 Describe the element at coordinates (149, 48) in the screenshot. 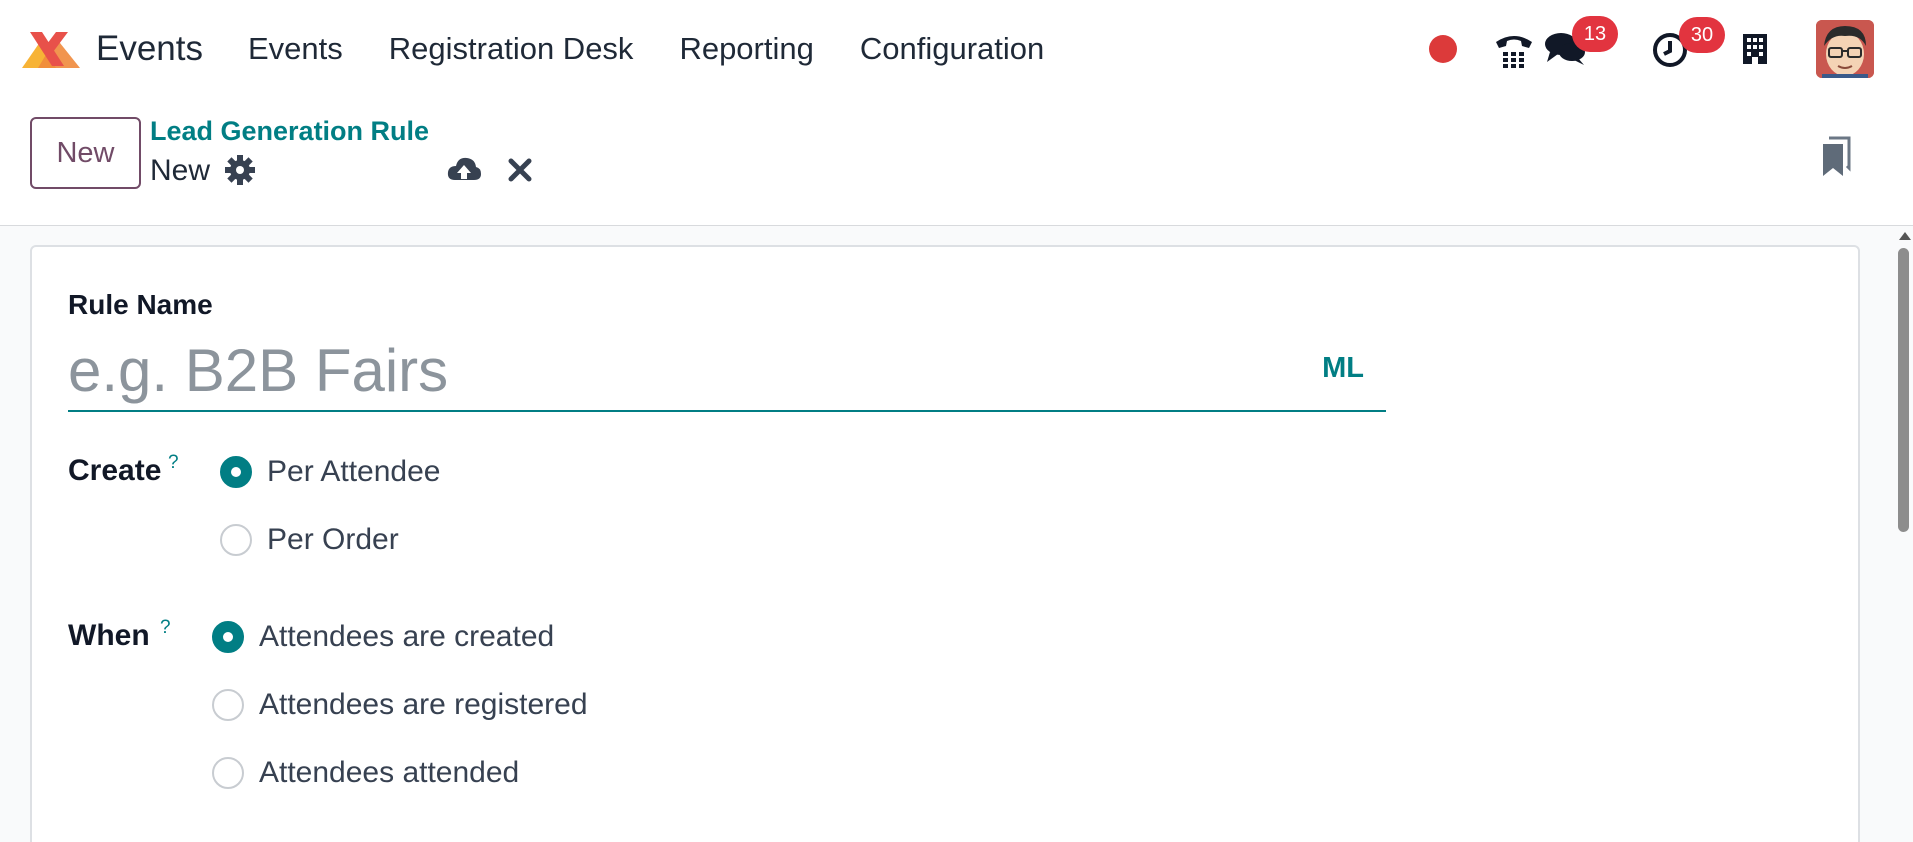

I see `app-name: Events` at that location.